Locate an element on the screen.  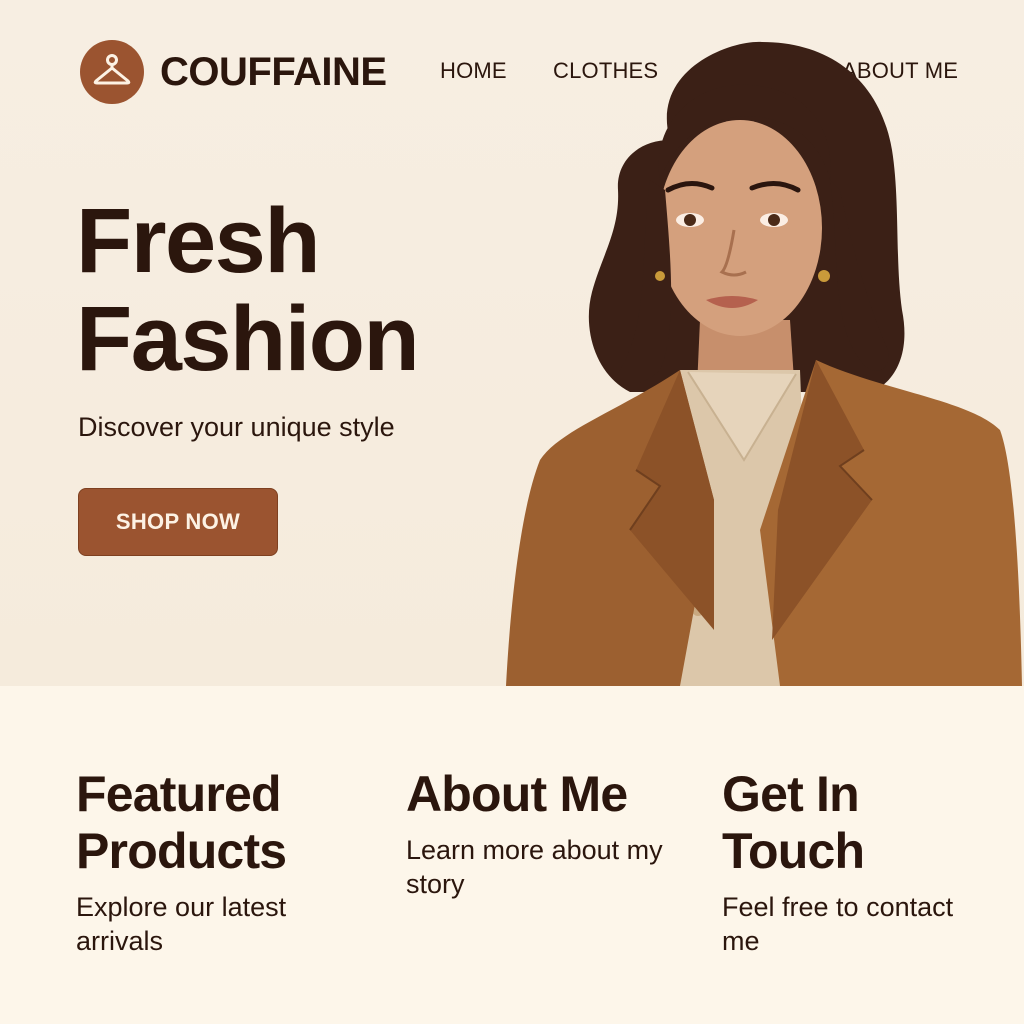
hero-title: Fresh Fashion is located at coordinates (248, 290).